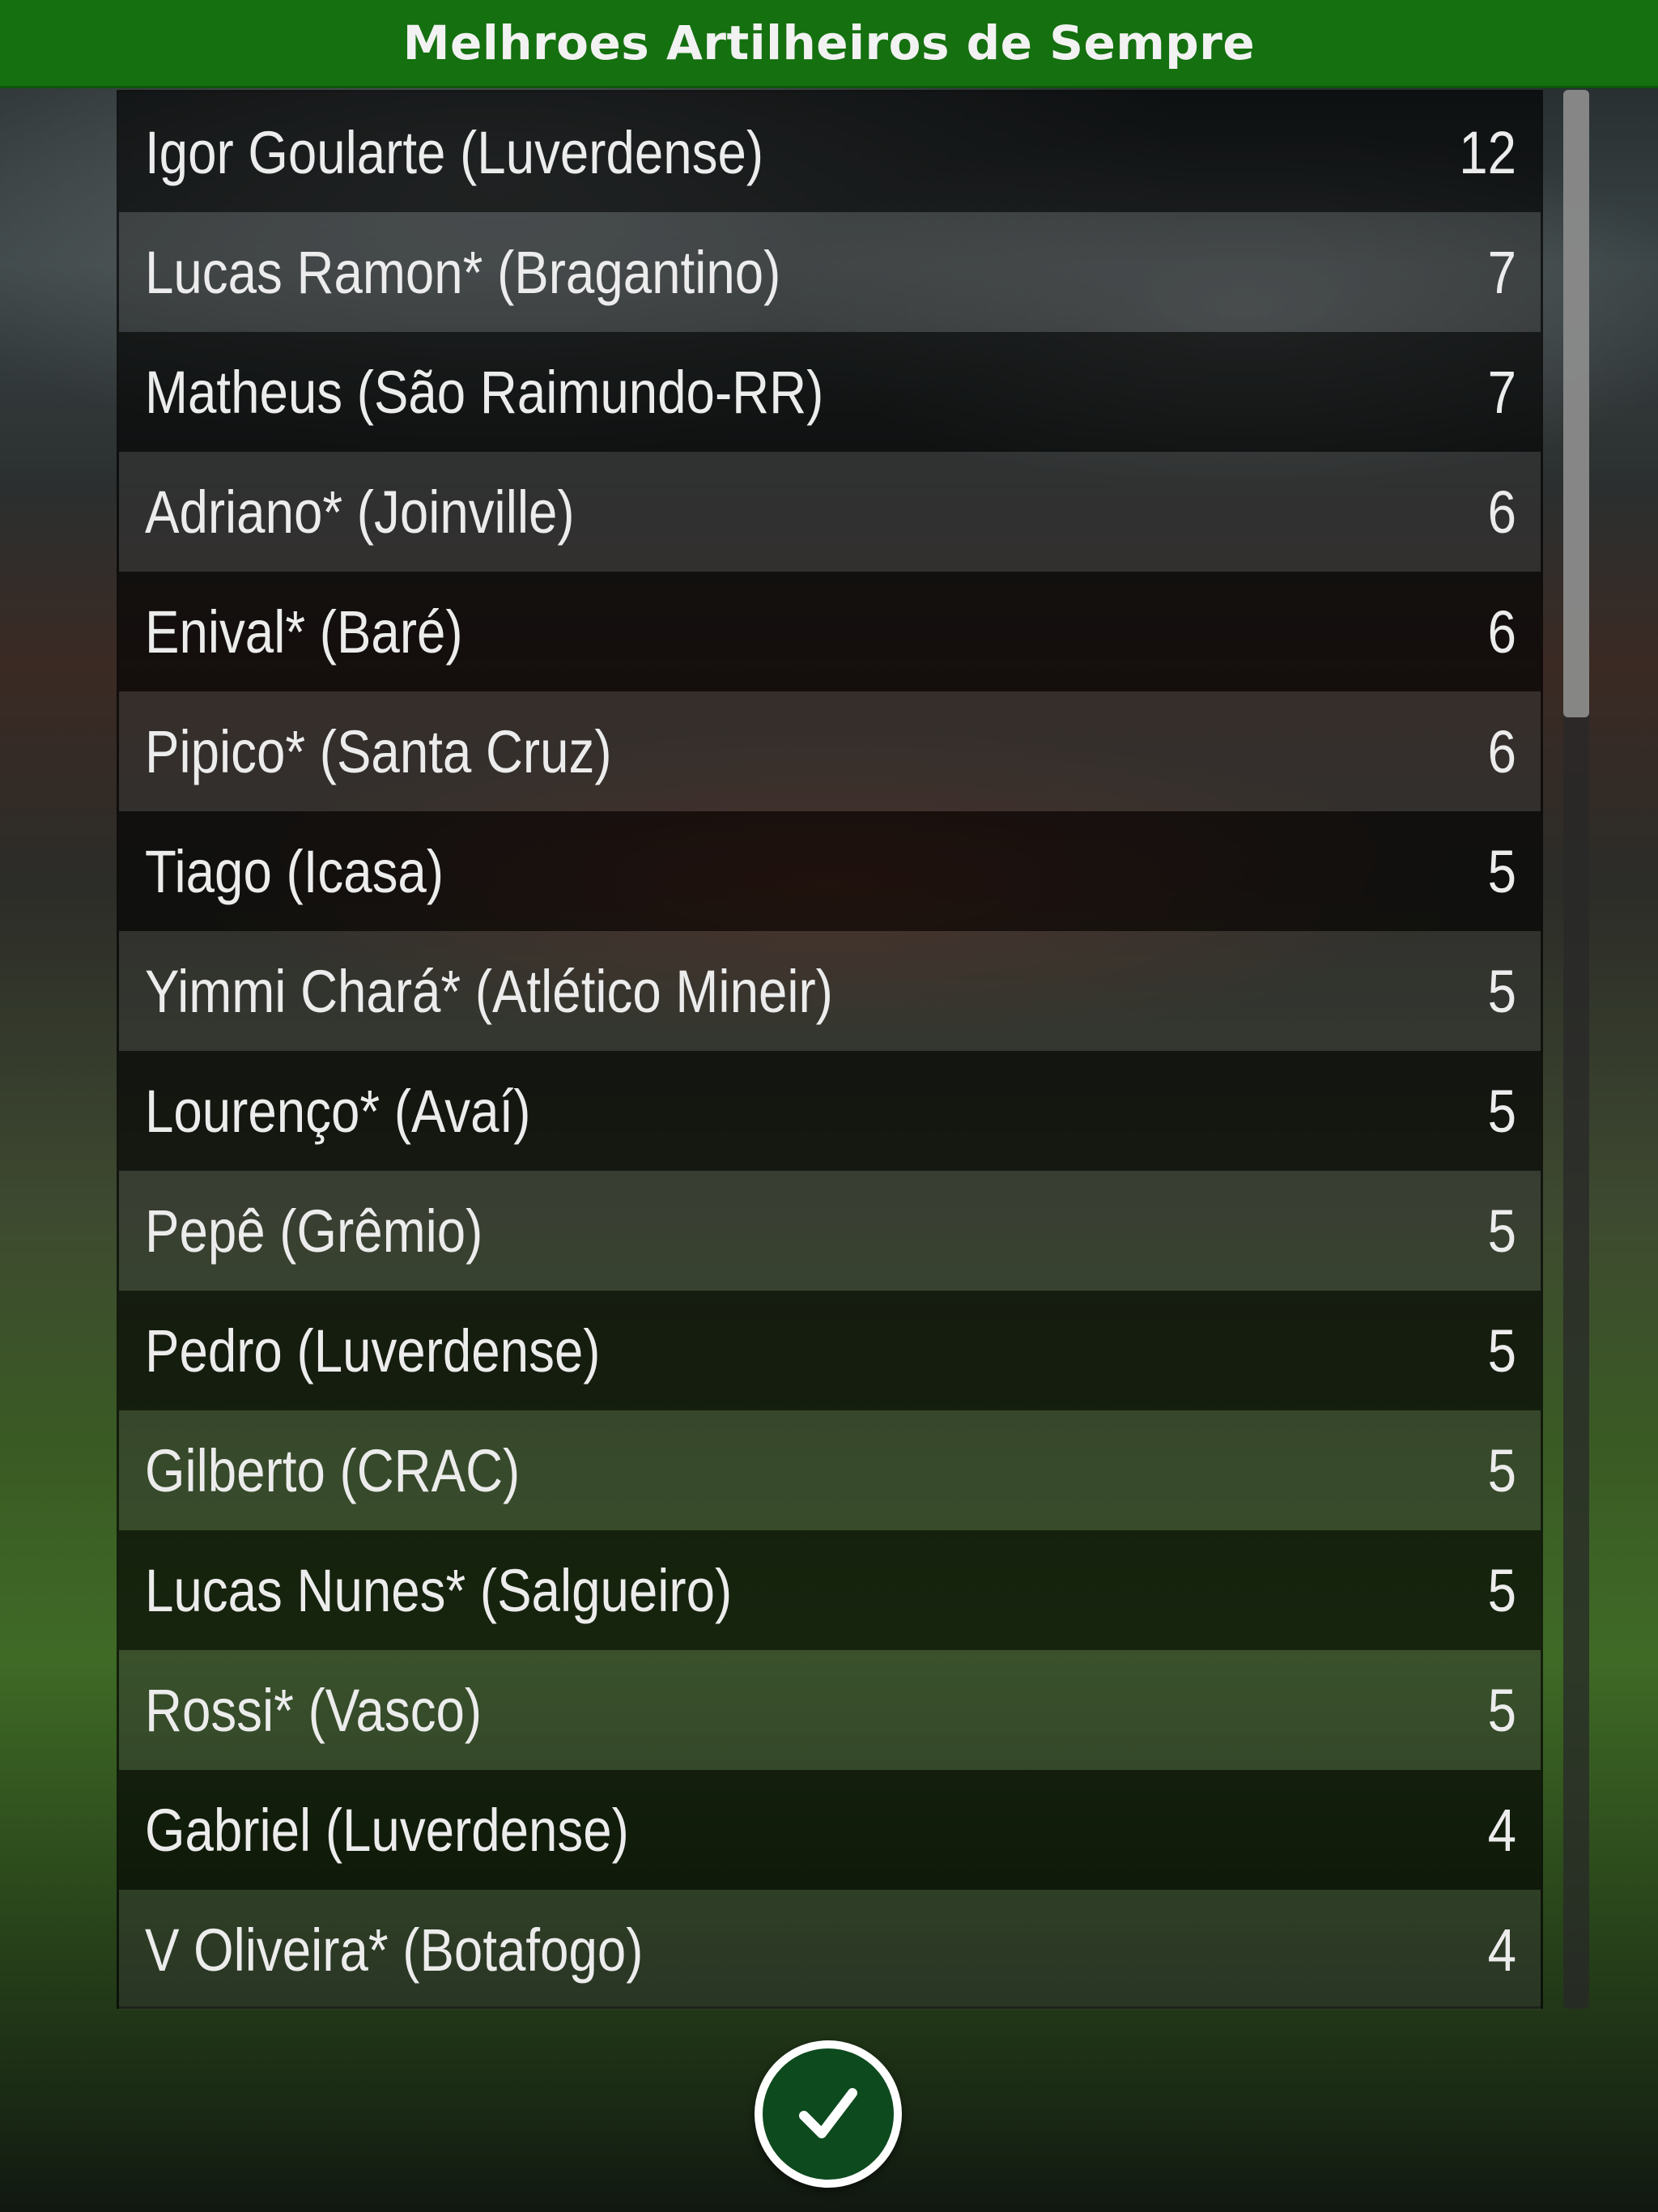  Describe the element at coordinates (489, 991) in the screenshot. I see `player-name: Yimmi Chará* (Atlético Mineir)` at that location.